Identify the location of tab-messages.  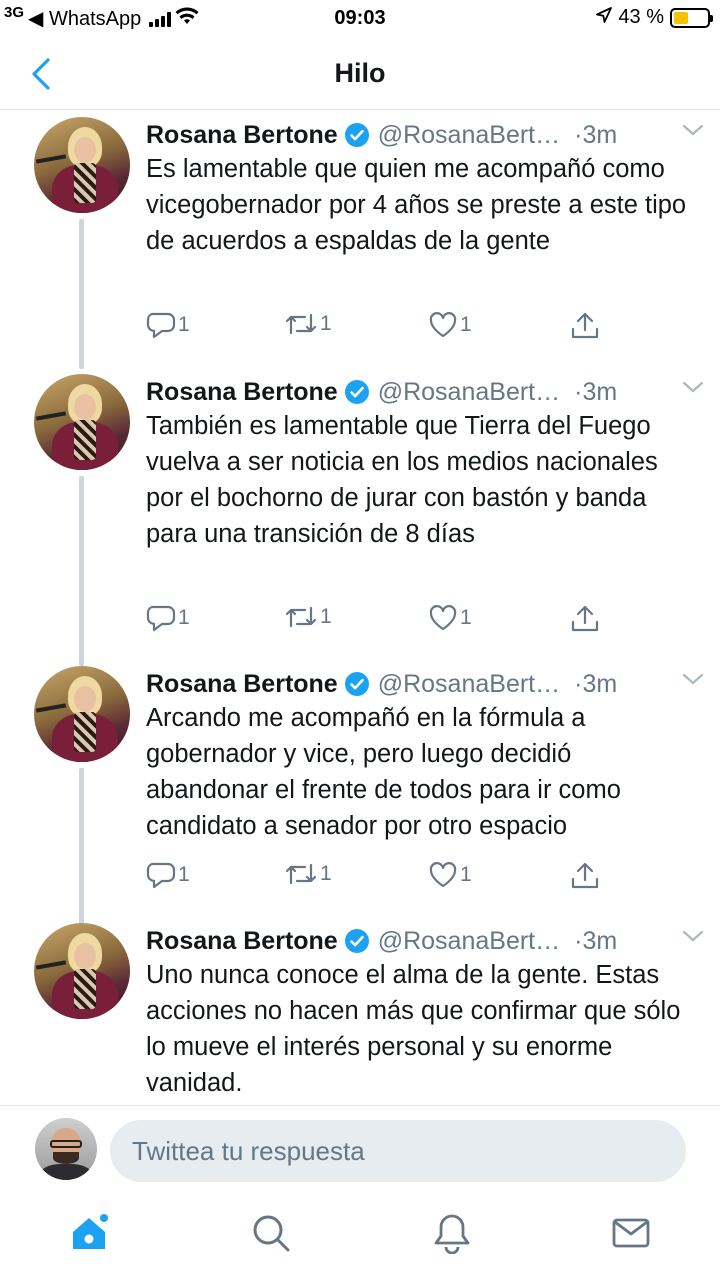
(631, 1233).